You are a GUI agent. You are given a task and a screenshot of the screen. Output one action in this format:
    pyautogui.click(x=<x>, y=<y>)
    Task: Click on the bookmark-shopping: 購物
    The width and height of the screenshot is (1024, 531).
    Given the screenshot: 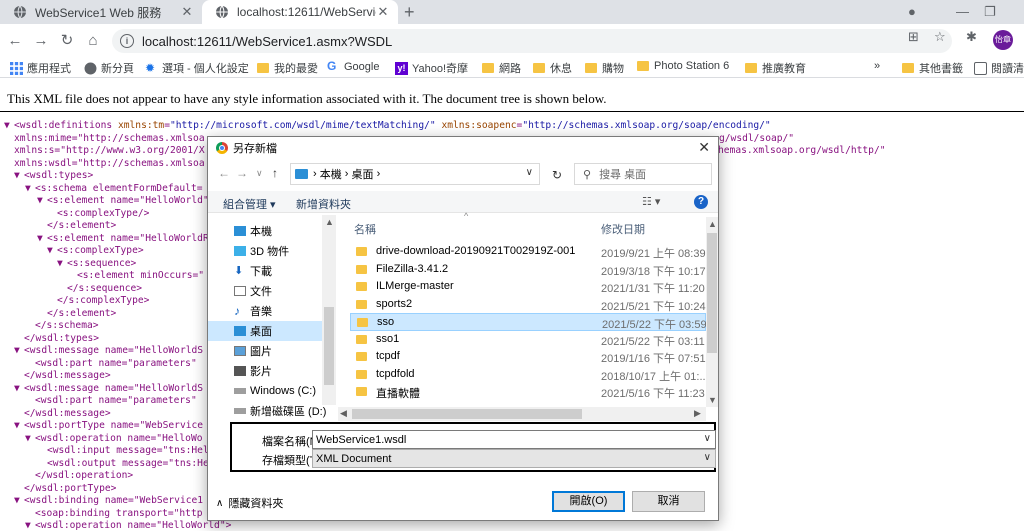 What is the action you would take?
    pyautogui.click(x=604, y=68)
    